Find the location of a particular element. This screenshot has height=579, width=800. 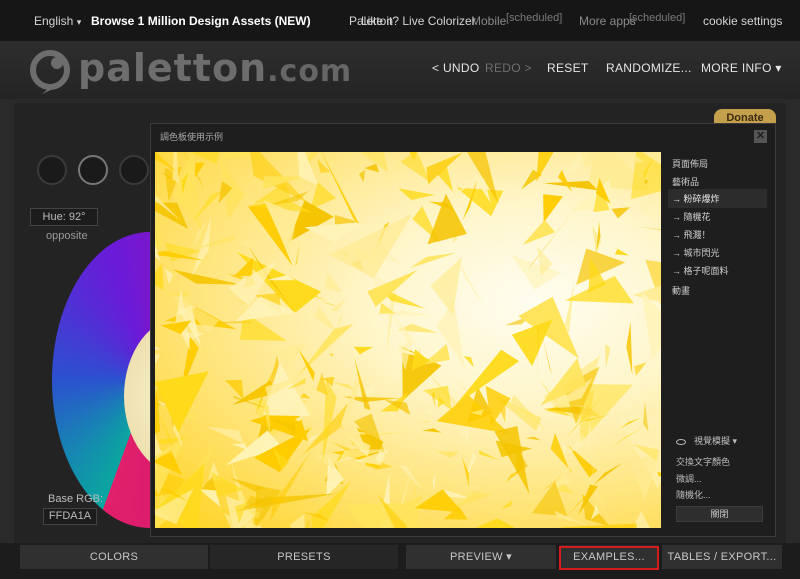

menu-item-random-flowers: → 隨機花 is located at coordinates (691, 216).